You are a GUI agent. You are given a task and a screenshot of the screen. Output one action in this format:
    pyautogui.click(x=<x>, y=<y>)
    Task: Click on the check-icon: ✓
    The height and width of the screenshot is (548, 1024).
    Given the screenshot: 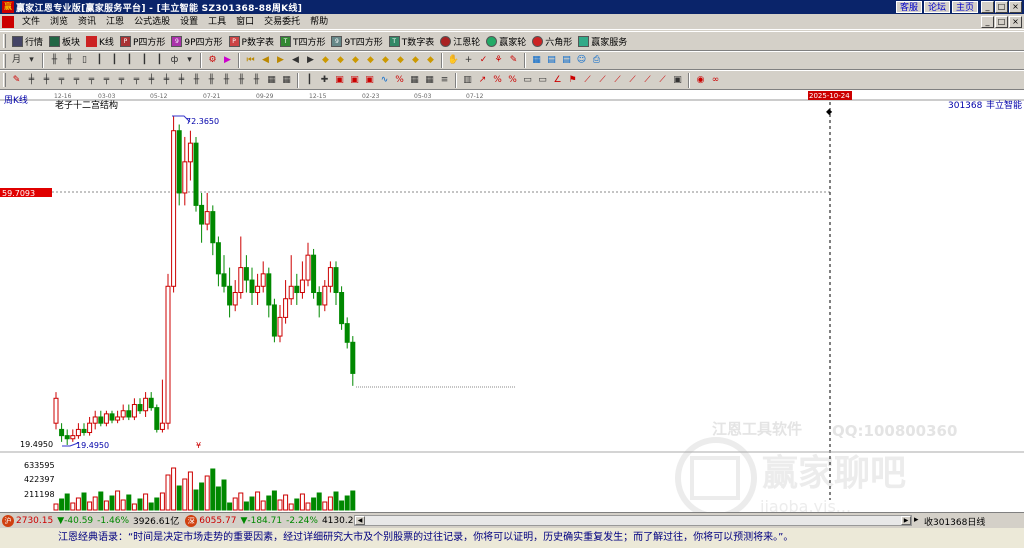 What is the action you would take?
    pyautogui.click(x=483, y=60)
    